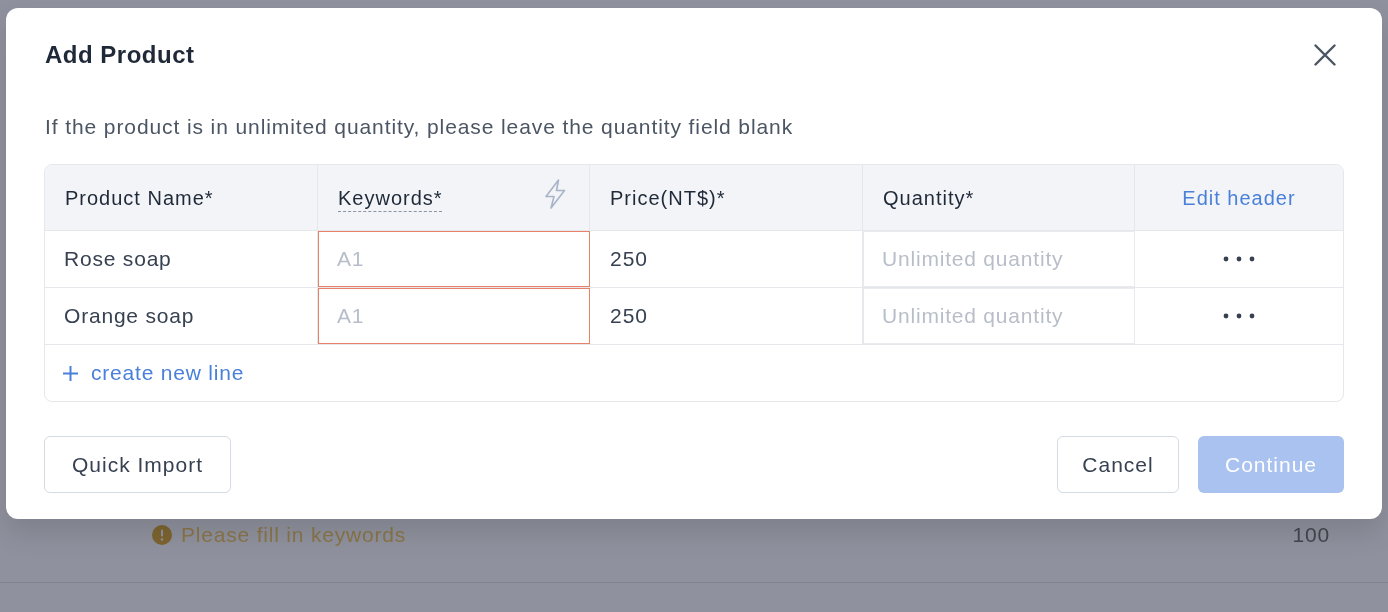 This screenshot has width=1388, height=612. Describe the element at coordinates (293, 535) in the screenshot. I see `warning-text: Please fill in keywords` at that location.